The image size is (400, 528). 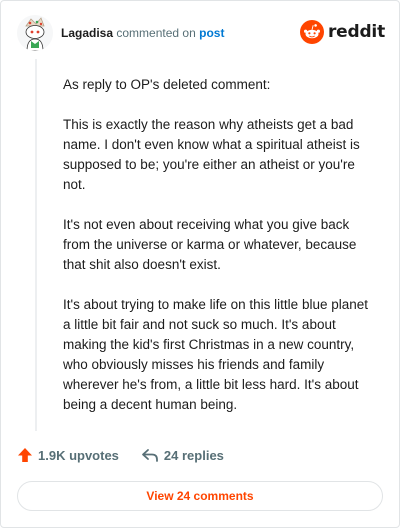 What do you see at coordinates (35, 33) in the screenshot?
I see `user-avatar-icon` at bounding box center [35, 33].